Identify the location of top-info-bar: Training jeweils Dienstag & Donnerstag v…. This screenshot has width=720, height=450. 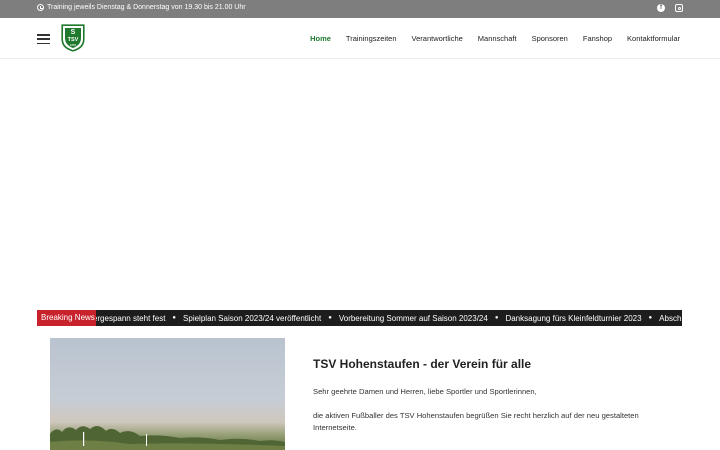
(360, 9).